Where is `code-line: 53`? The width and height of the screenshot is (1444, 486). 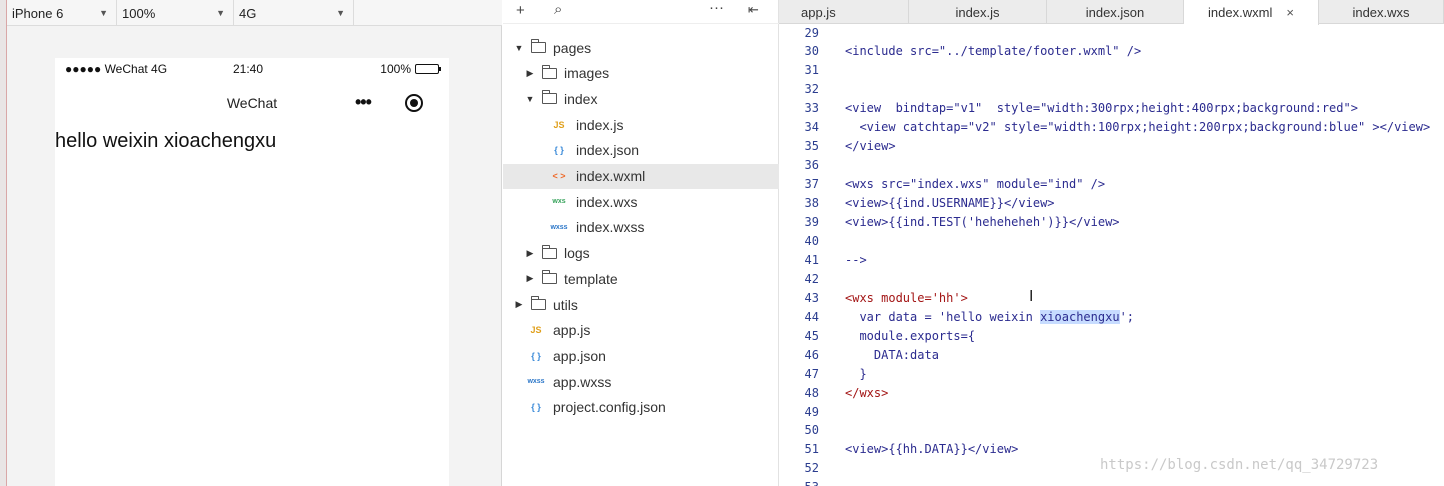 code-line: 53 is located at coordinates (1111, 482).